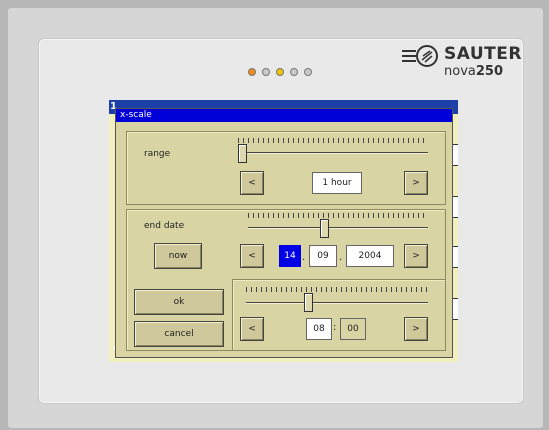  Describe the element at coordinates (416, 256) in the screenshot. I see `date-next-button: >` at that location.